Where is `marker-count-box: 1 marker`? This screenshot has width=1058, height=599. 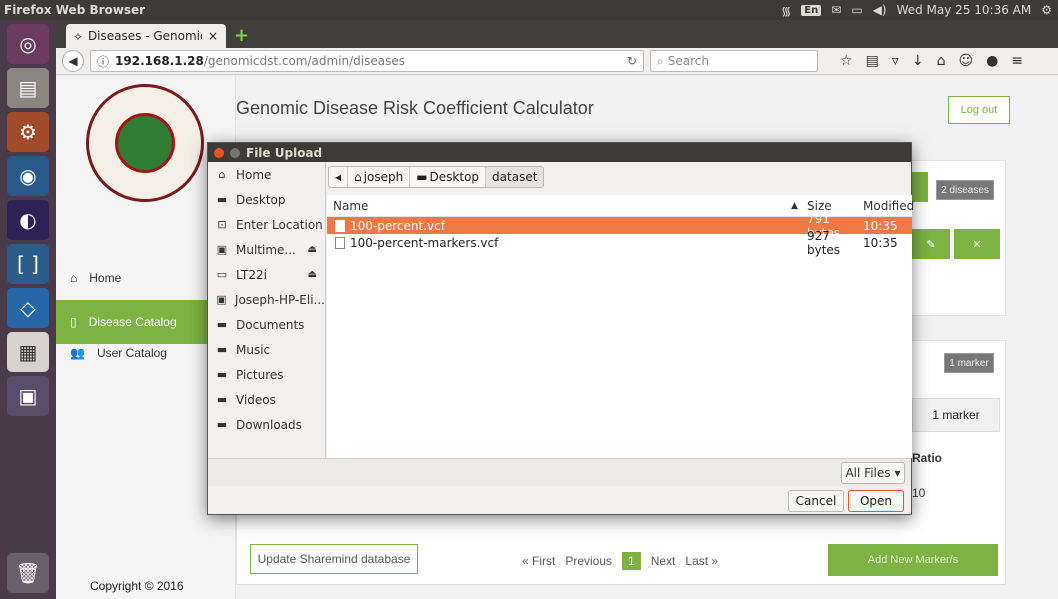 marker-count-box: 1 marker is located at coordinates (956, 415).